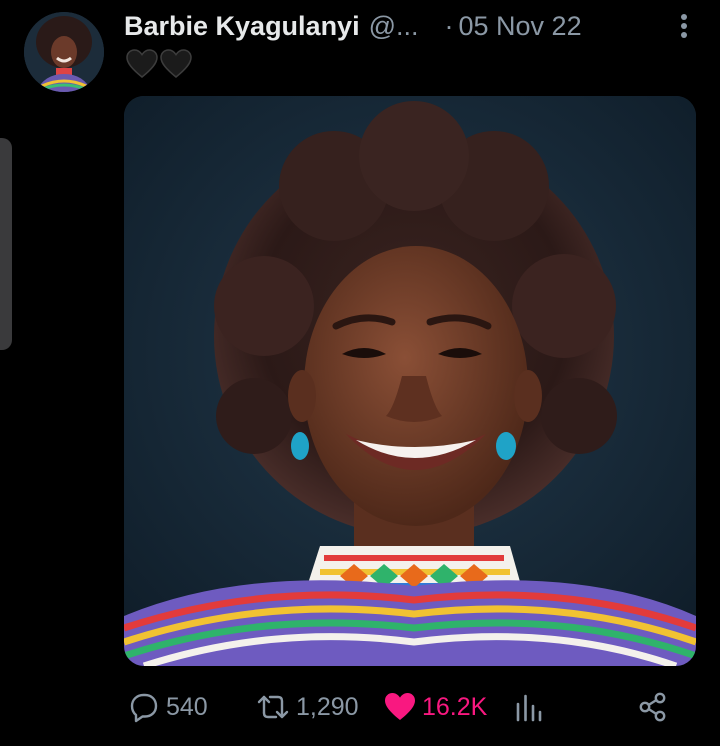  Describe the element at coordinates (159, 64) in the screenshot. I see `tweet-text` at that location.